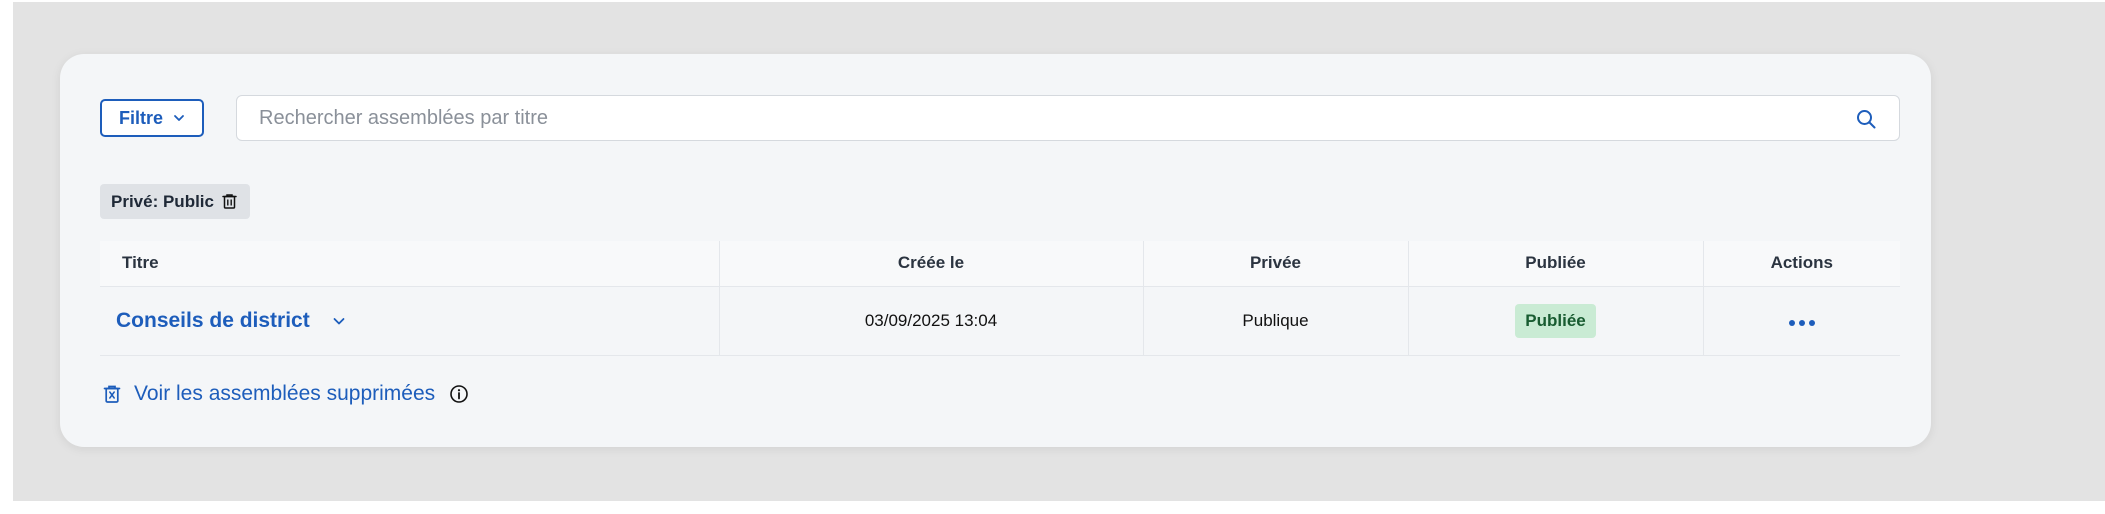  I want to click on active-filter-chip: Privé: Public, so click(175, 201).